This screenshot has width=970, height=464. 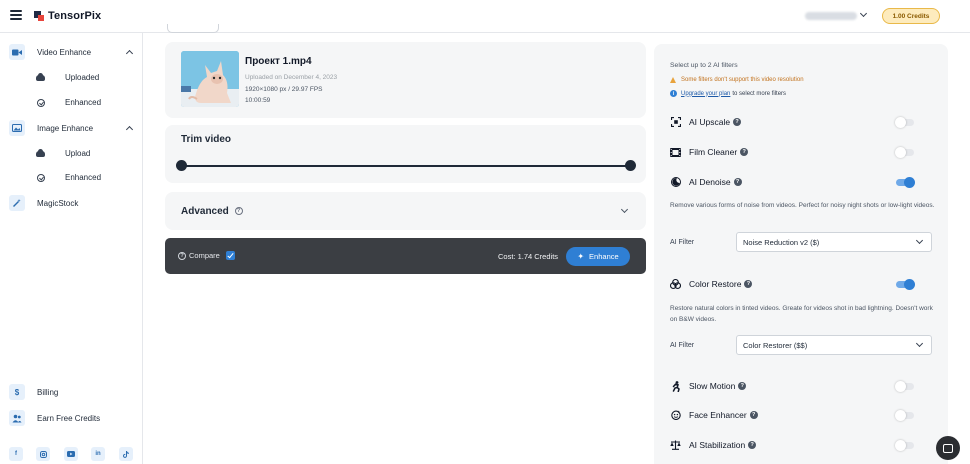 I want to click on upgrade-suffix: to select more filters, so click(x=759, y=93).